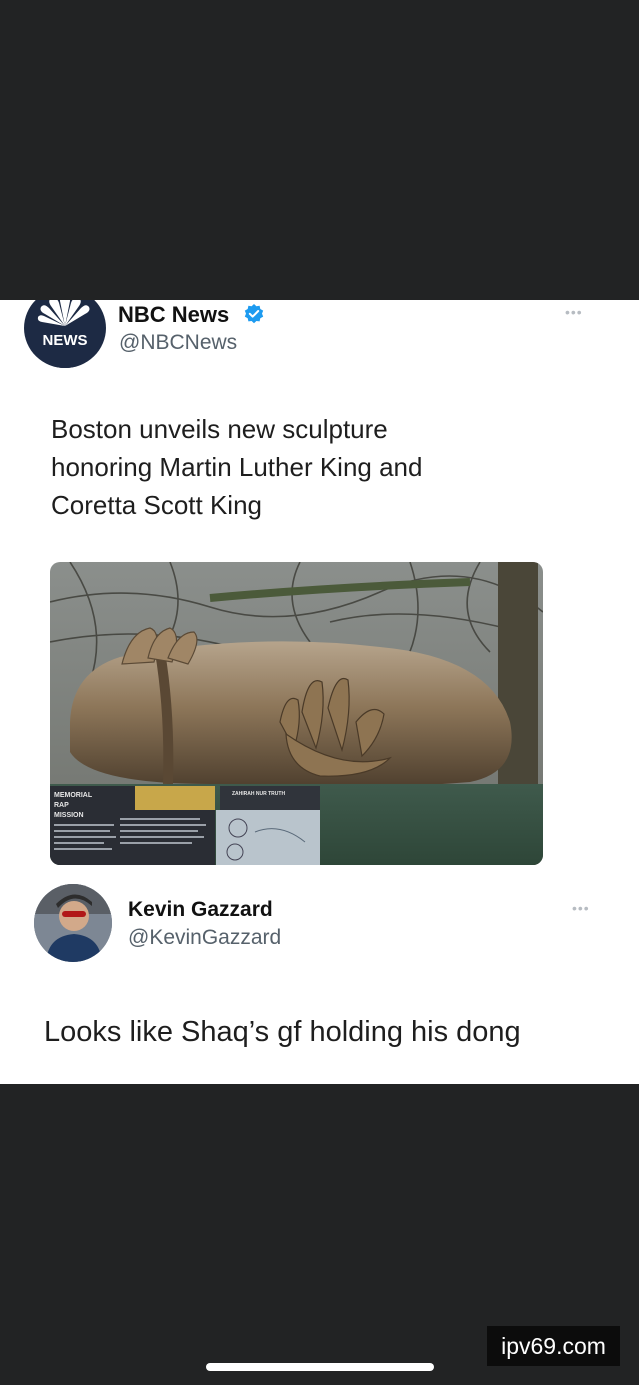 This screenshot has height=1385, width=639. I want to click on sign-left-line: RAP, so click(61, 805).